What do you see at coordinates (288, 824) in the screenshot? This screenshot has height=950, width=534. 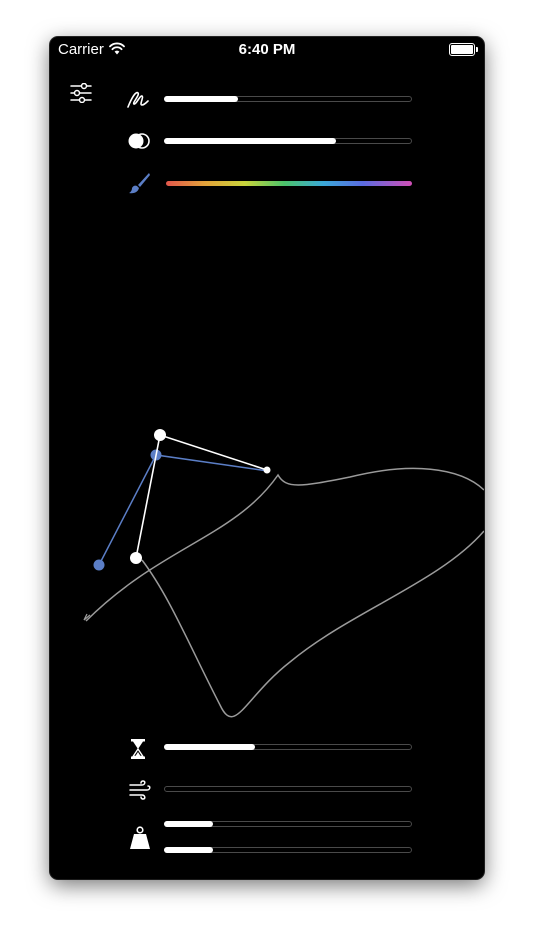 I see `weight-slider-a` at bounding box center [288, 824].